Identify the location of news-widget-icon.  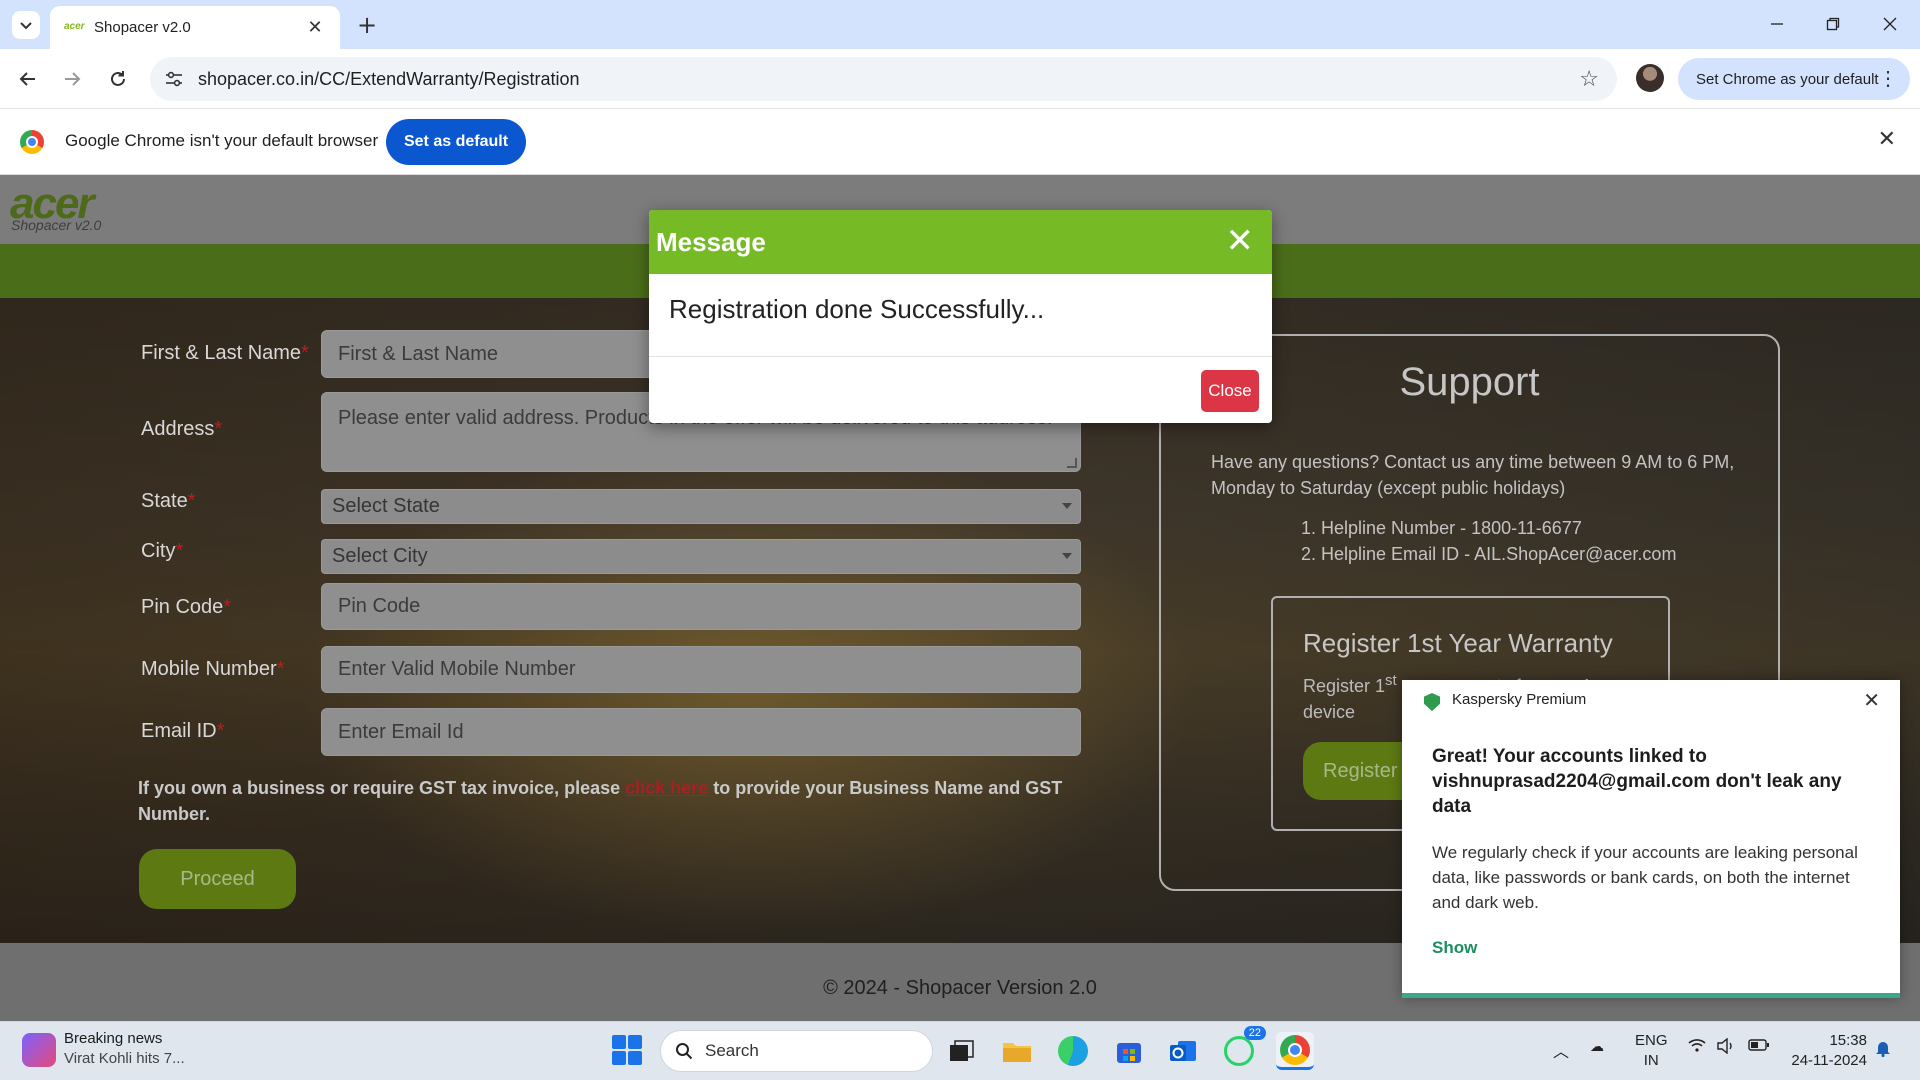
(39, 1050).